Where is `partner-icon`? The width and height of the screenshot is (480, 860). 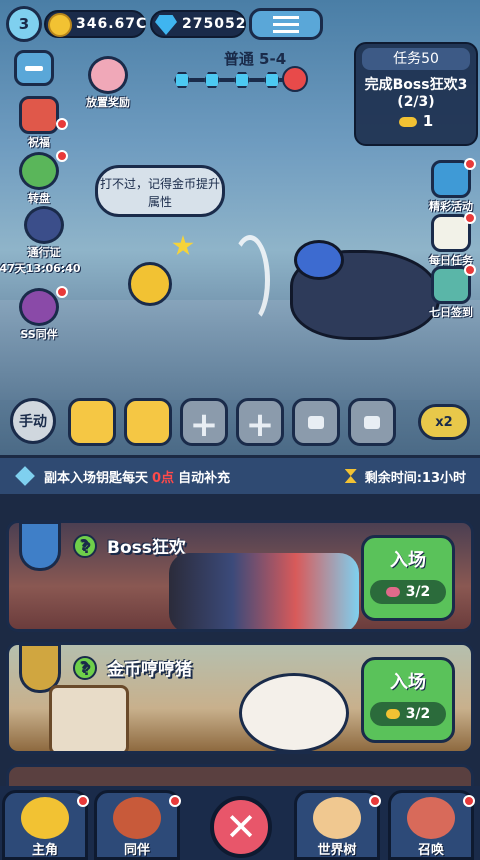
partner-icon is located at coordinates (137, 818).